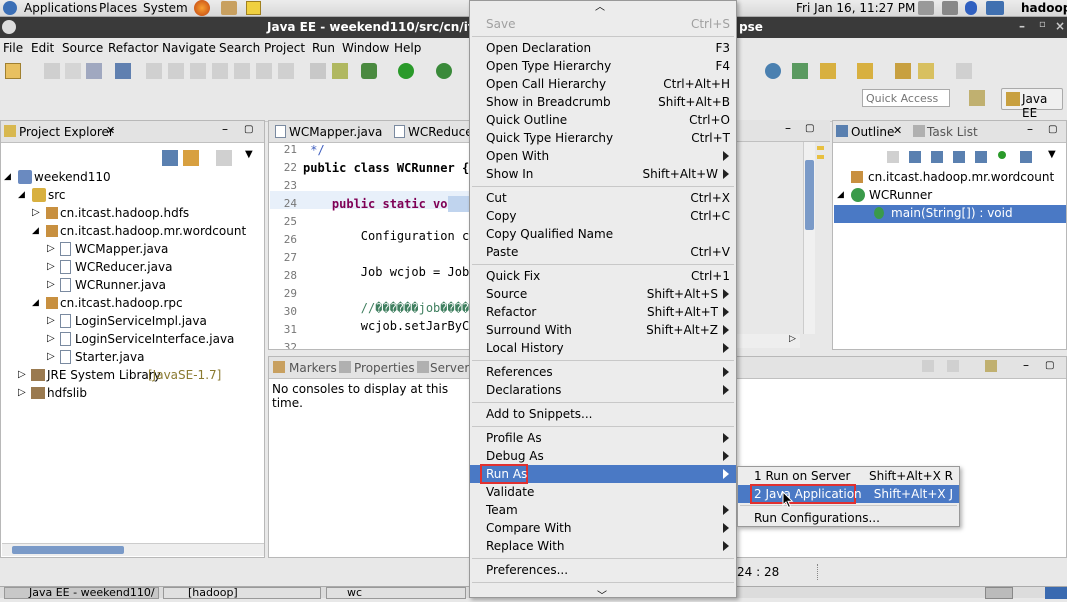  Describe the element at coordinates (1002, 155) in the screenshot. I see `hide-nonpublic-icon` at that location.